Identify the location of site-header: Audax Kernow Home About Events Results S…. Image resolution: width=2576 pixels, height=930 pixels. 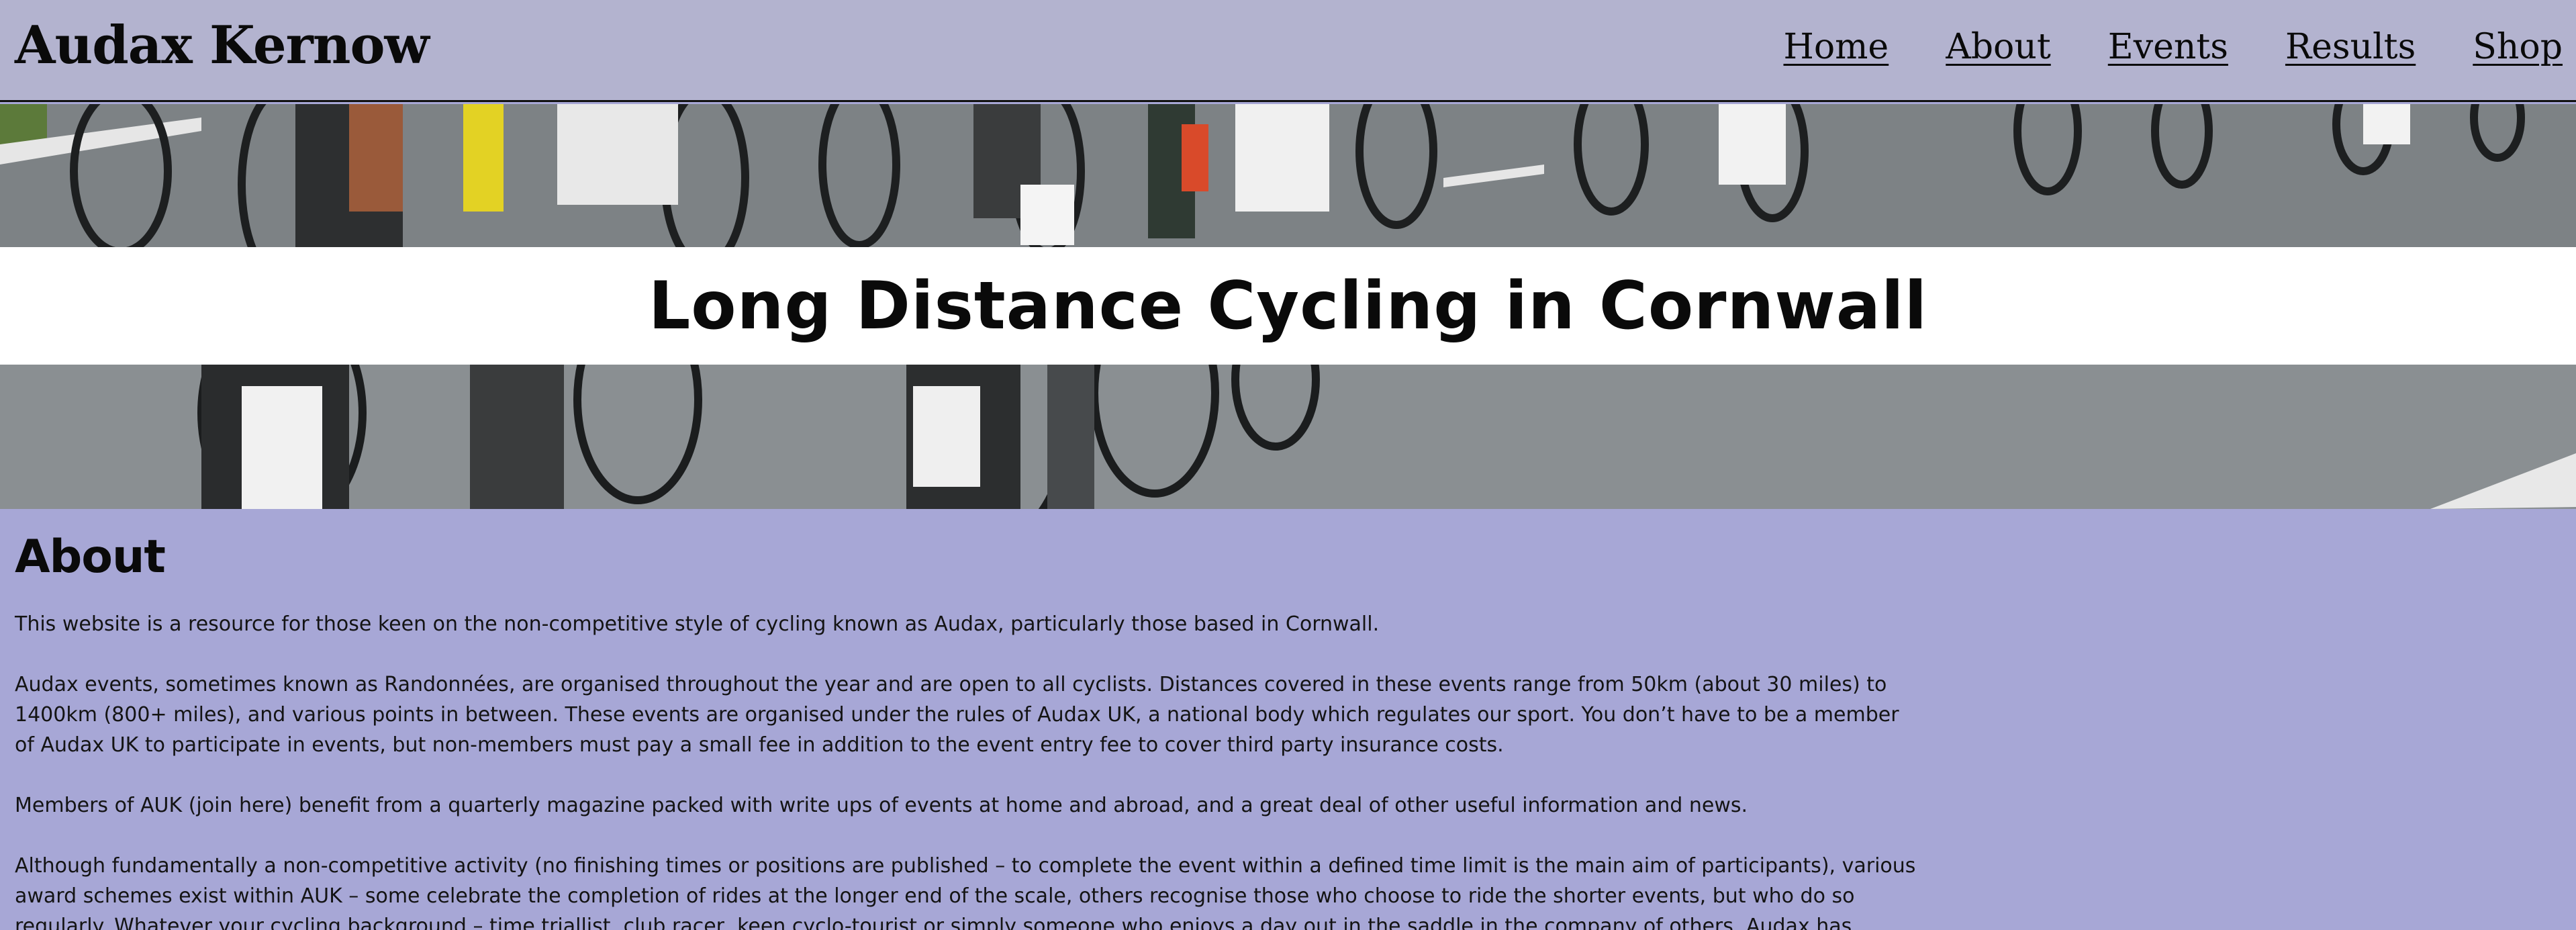
(1288, 51).